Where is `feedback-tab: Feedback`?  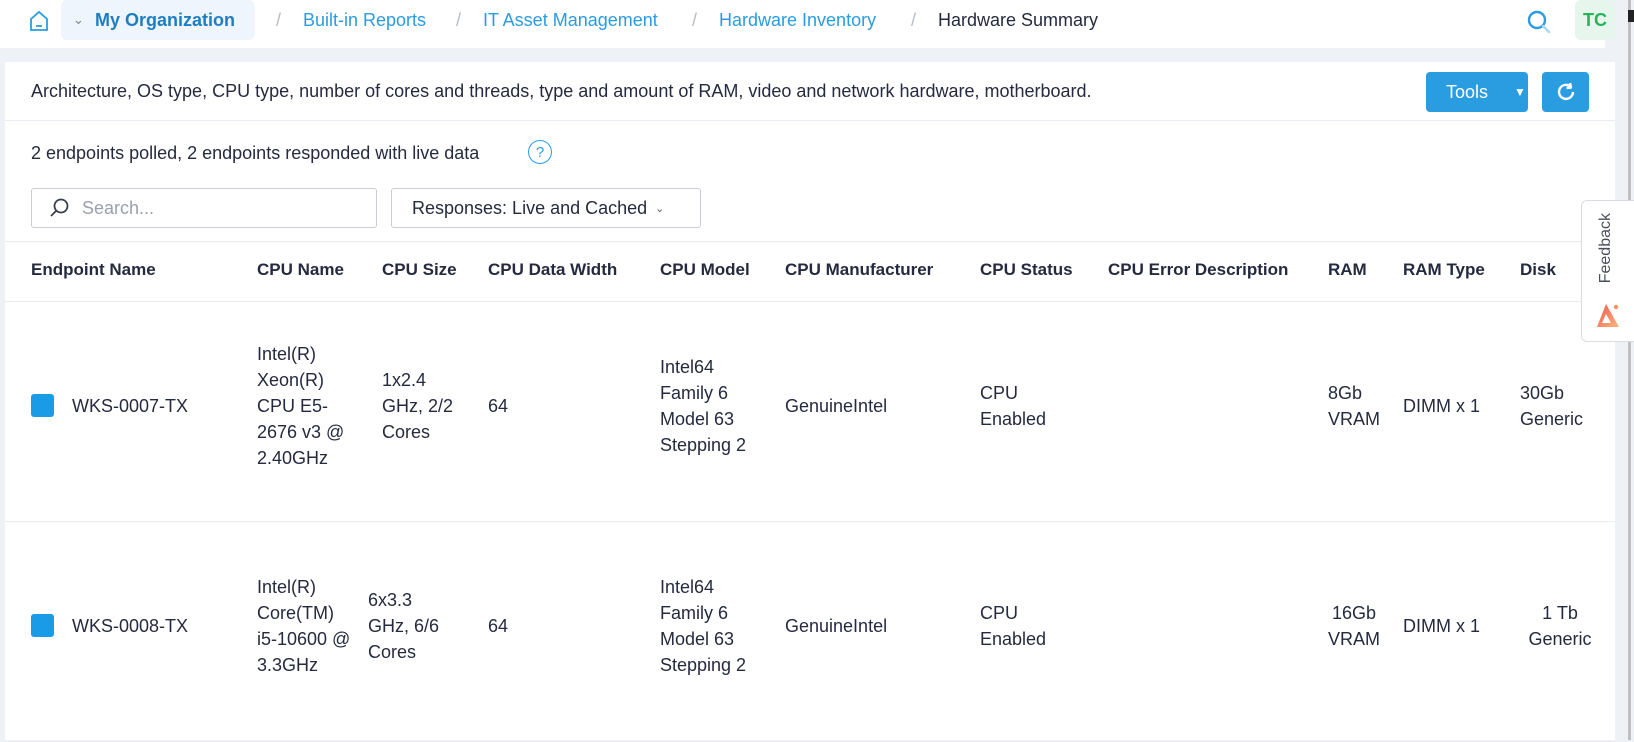
feedback-tab: Feedback is located at coordinates (1607, 271).